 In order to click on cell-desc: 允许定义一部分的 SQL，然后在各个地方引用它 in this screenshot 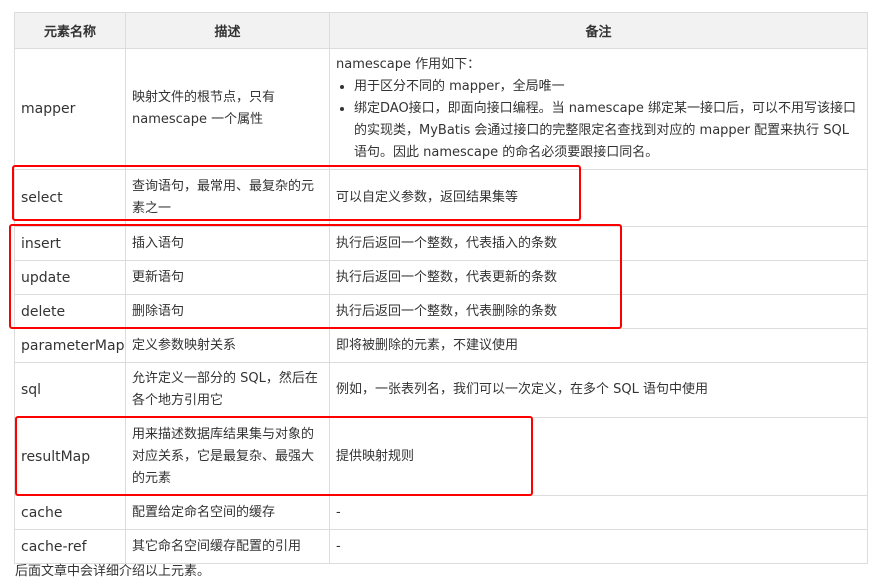, I will do `click(227, 390)`.